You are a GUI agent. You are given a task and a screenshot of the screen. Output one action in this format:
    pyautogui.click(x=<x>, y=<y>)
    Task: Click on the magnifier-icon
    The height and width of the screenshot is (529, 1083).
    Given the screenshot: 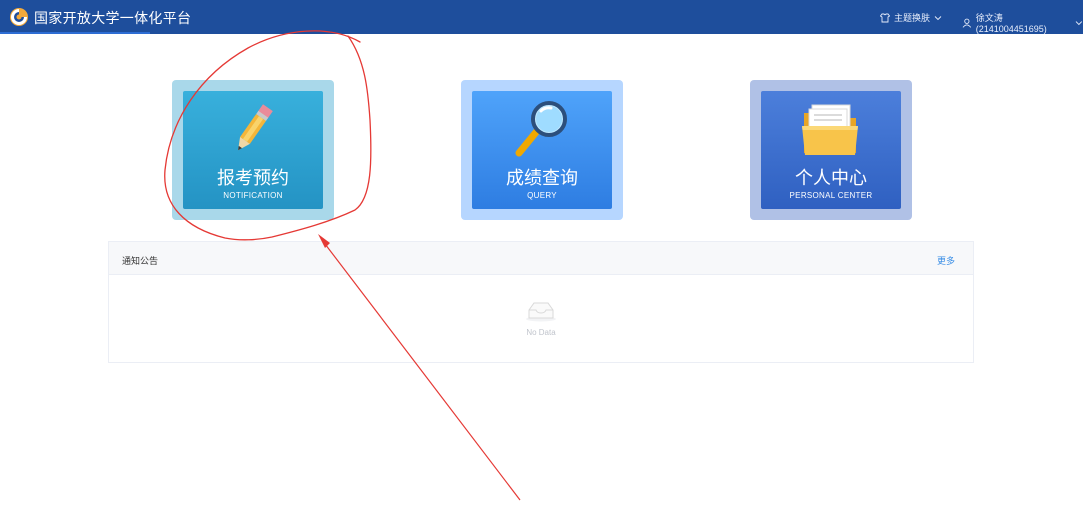 What is the action you would take?
    pyautogui.click(x=541, y=129)
    